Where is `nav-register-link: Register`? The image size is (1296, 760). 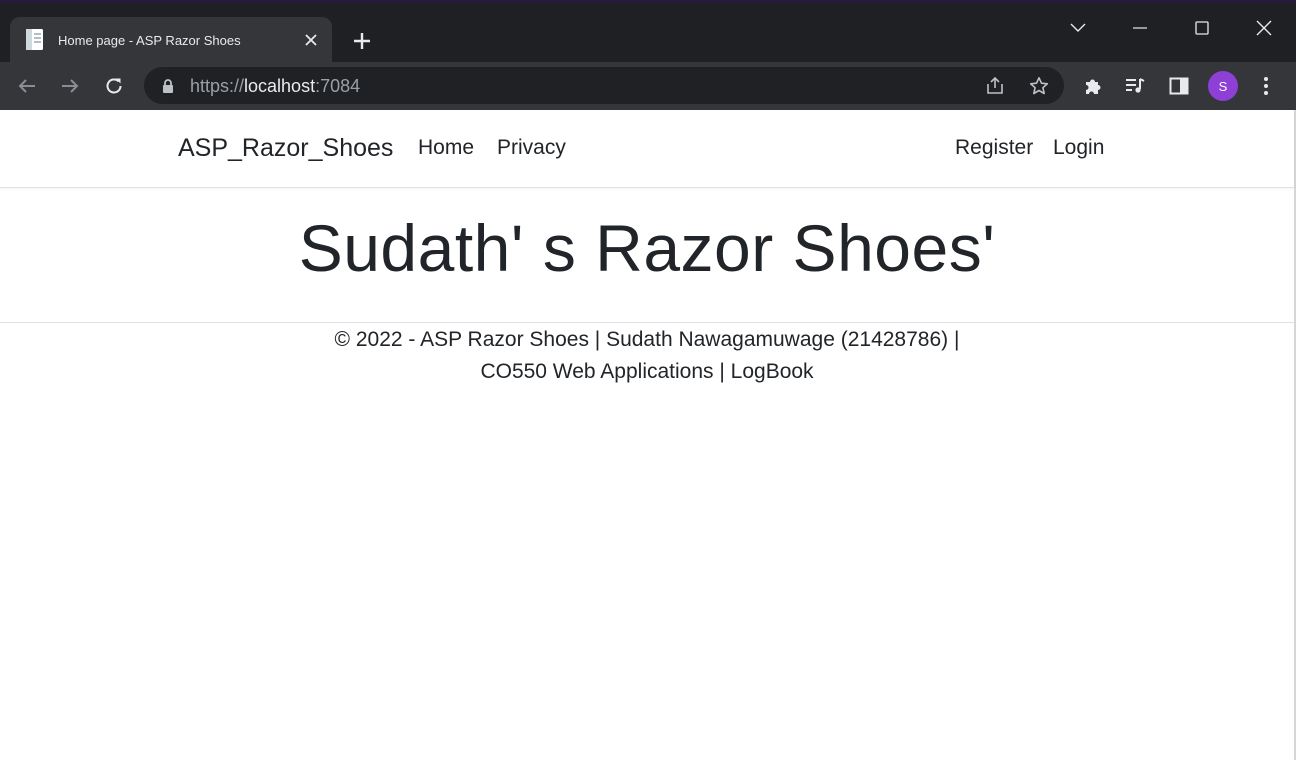
nav-register-link: Register is located at coordinates (994, 148).